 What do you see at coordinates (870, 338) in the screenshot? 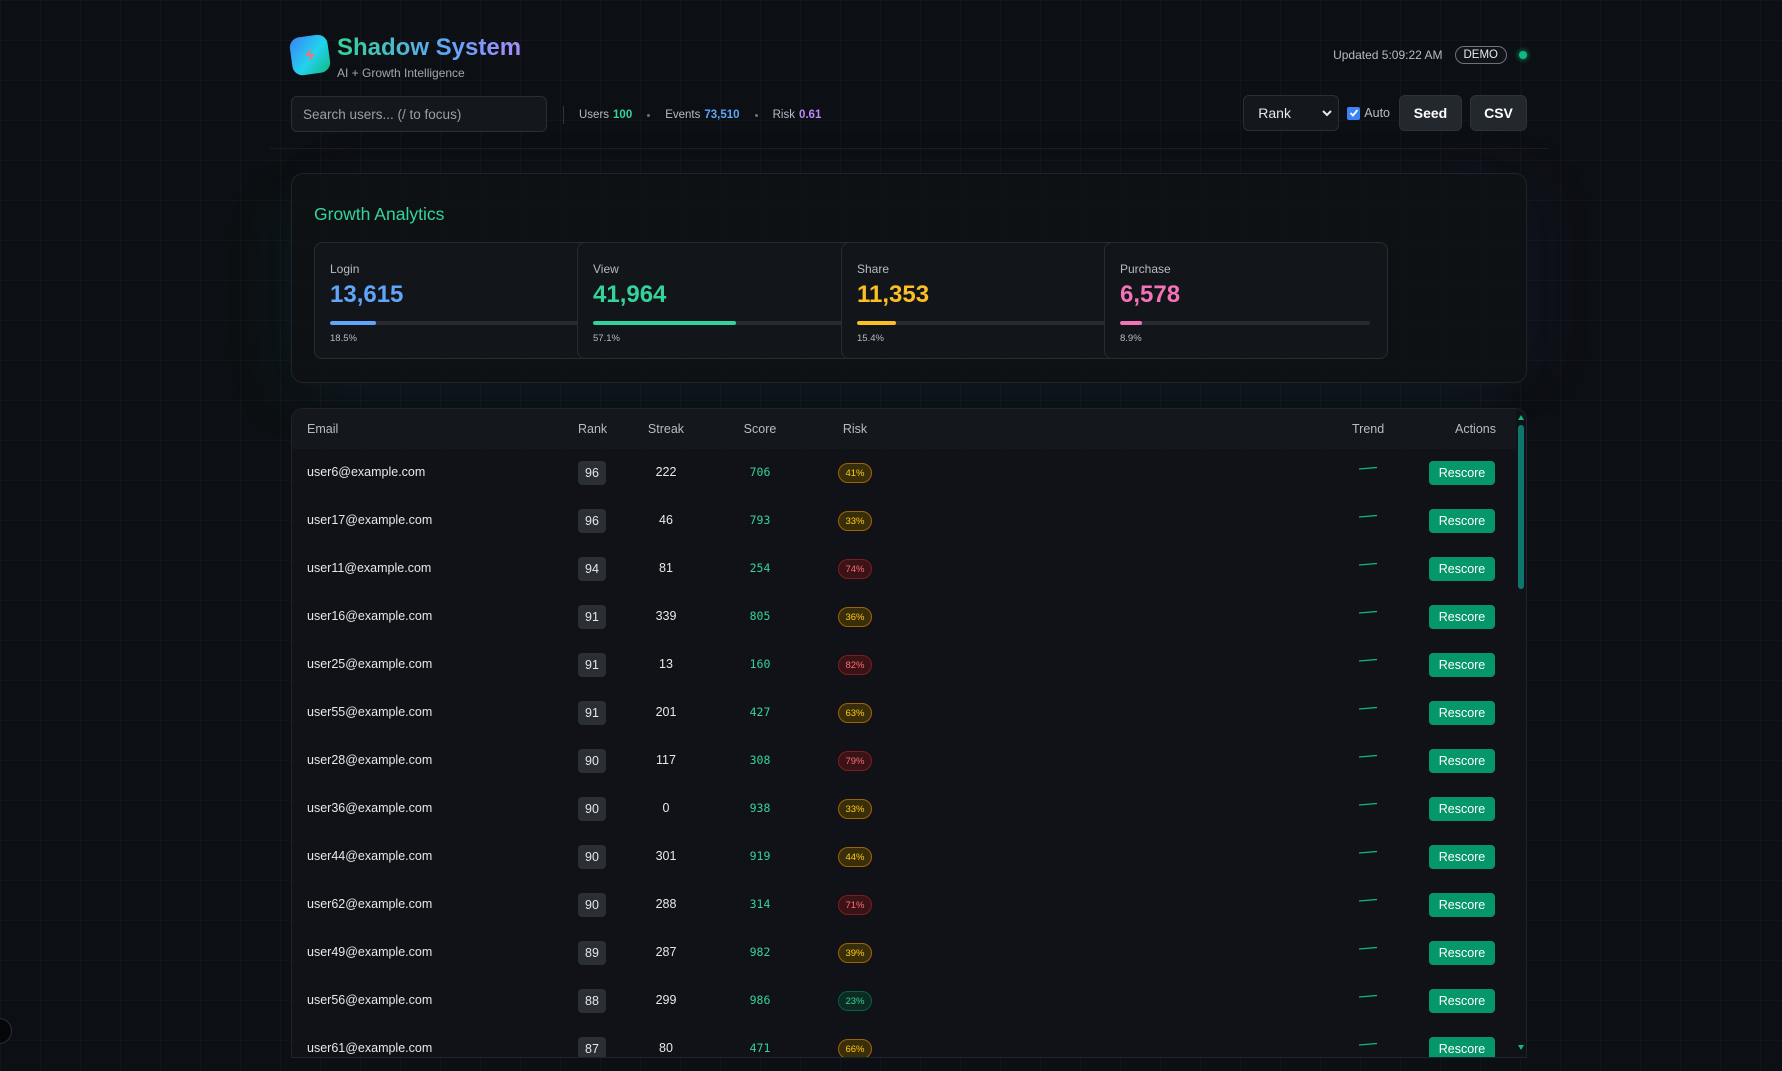
I see `metric-percentage: 15.4%` at bounding box center [870, 338].